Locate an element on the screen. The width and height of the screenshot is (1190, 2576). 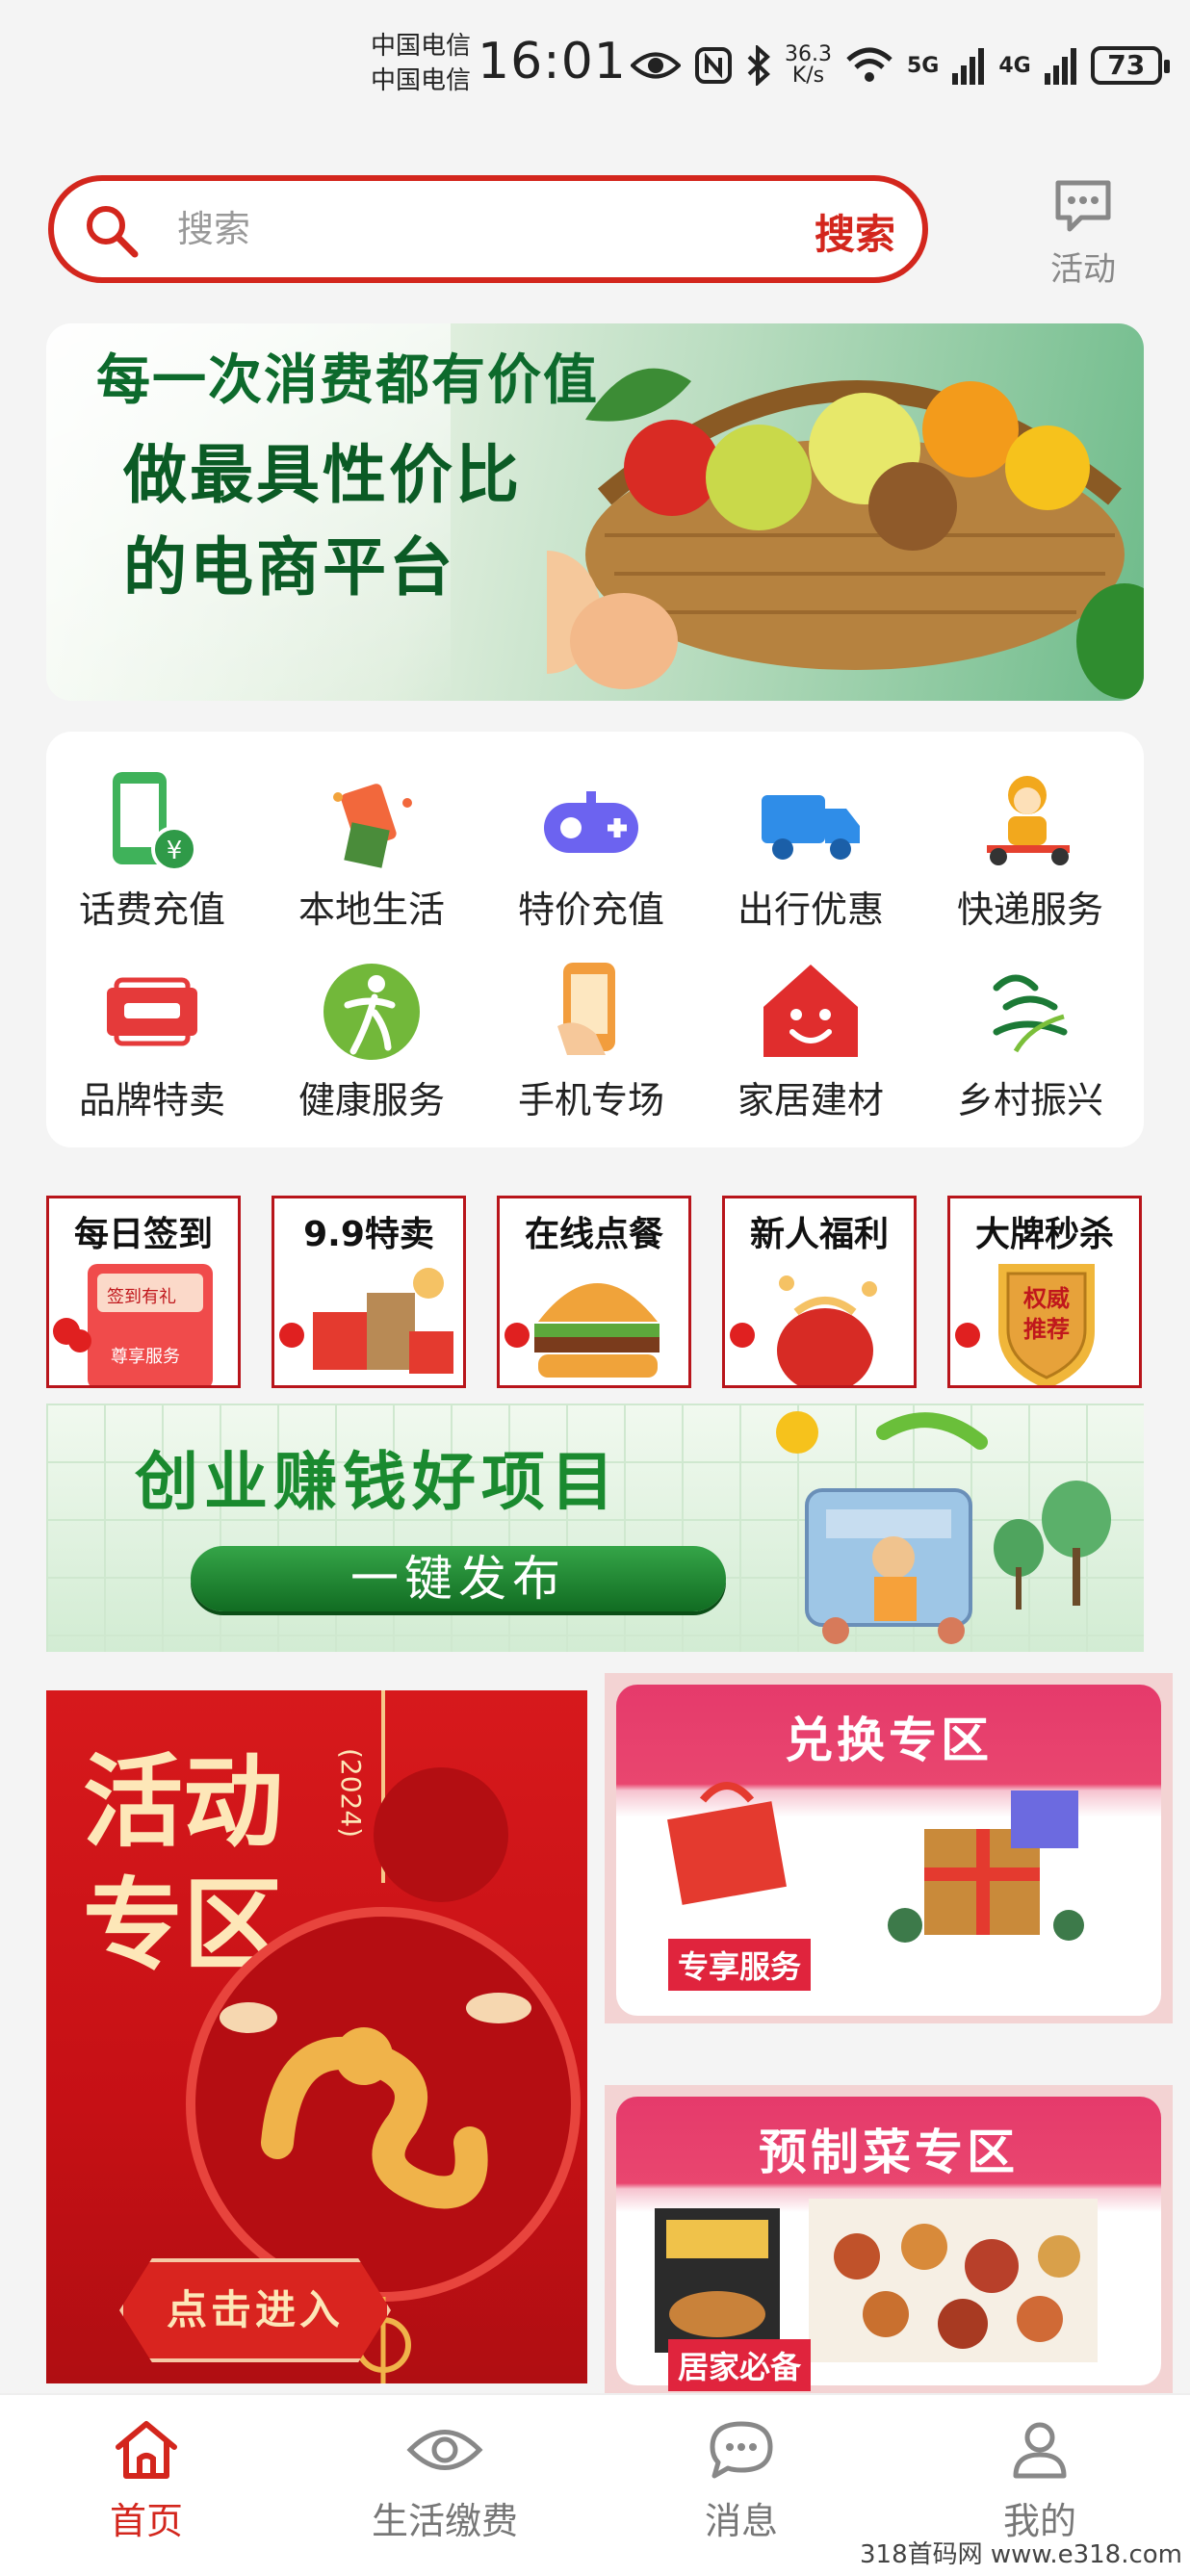
category-label: 健康服务 is located at coordinates (372, 1100).